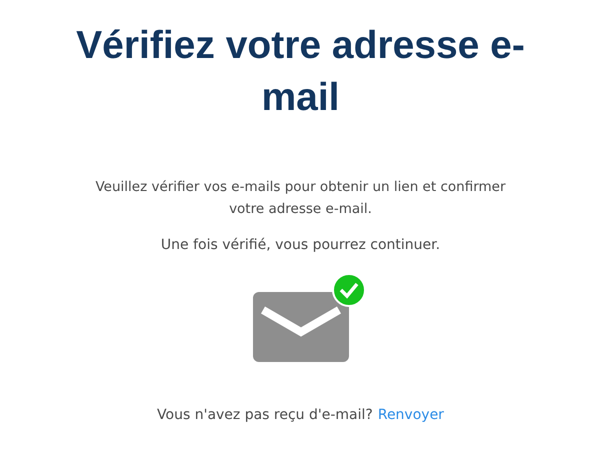 The width and height of the screenshot is (601, 469). I want to click on no-email-text: Vous n'avez pas reçu d'e-mail?, so click(265, 415).